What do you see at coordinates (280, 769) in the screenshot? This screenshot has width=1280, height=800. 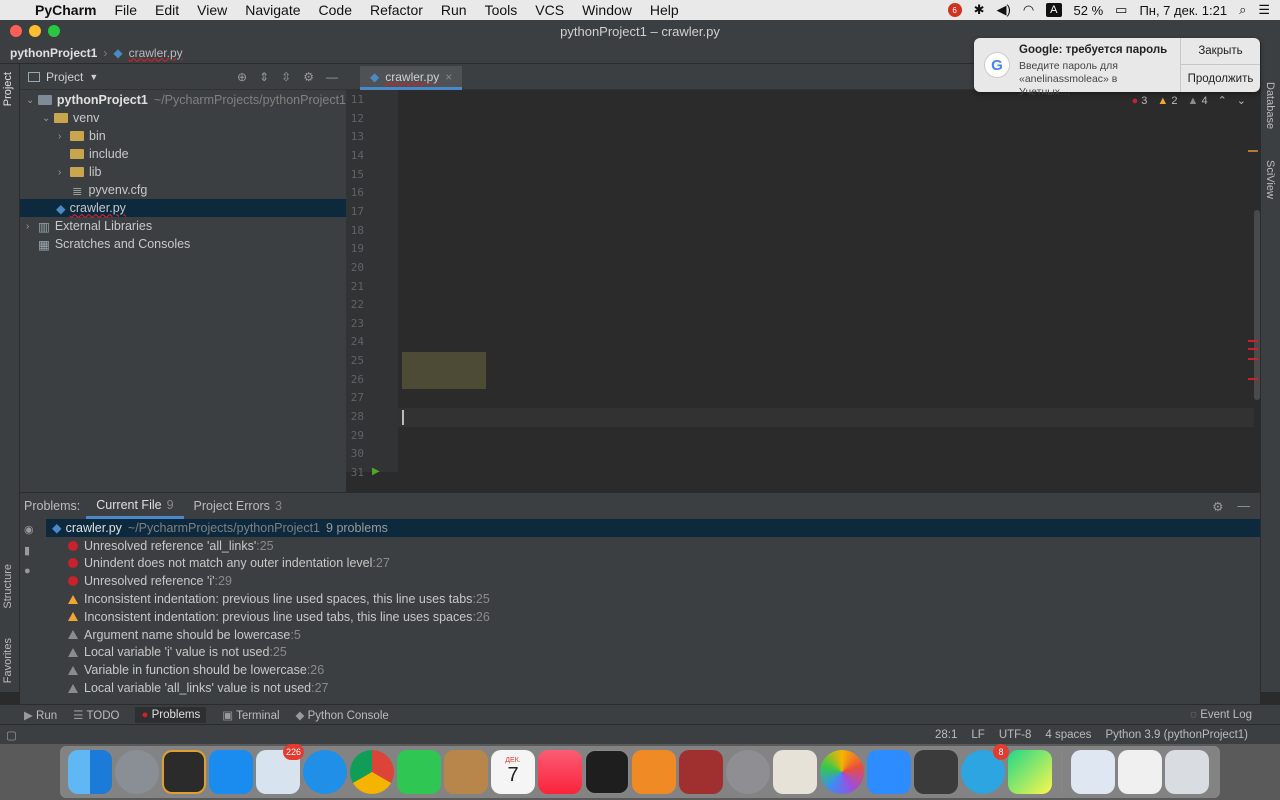 I see `mail-icon: 226` at bounding box center [280, 769].